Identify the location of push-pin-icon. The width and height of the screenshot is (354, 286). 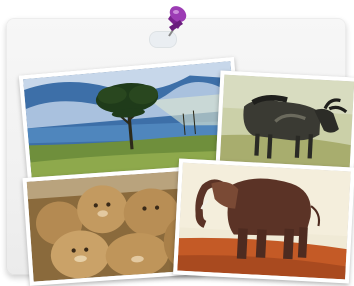
(176, 23).